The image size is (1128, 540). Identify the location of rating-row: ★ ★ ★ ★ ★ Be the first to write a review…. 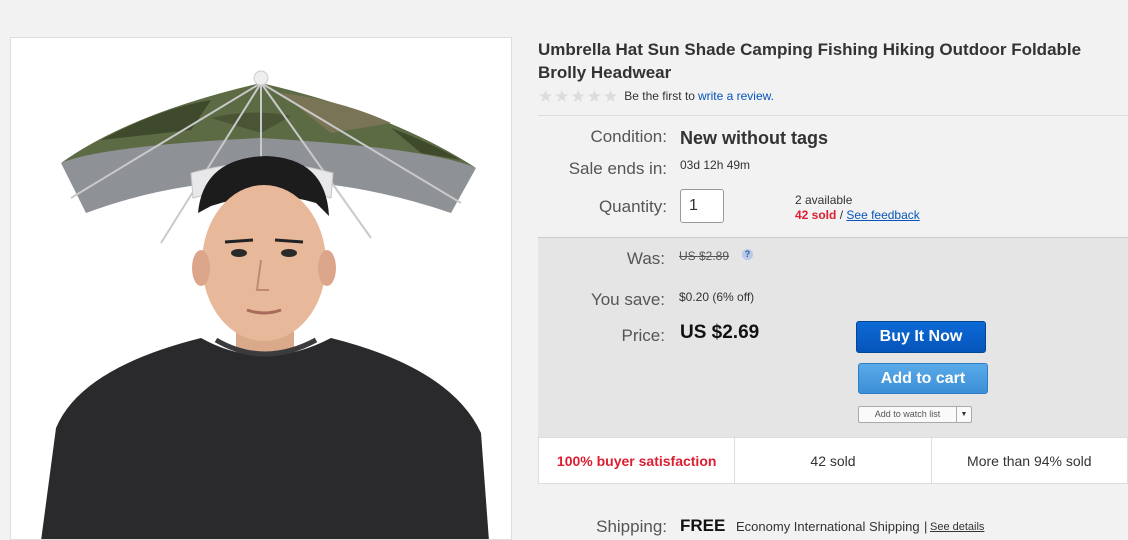
(656, 96).